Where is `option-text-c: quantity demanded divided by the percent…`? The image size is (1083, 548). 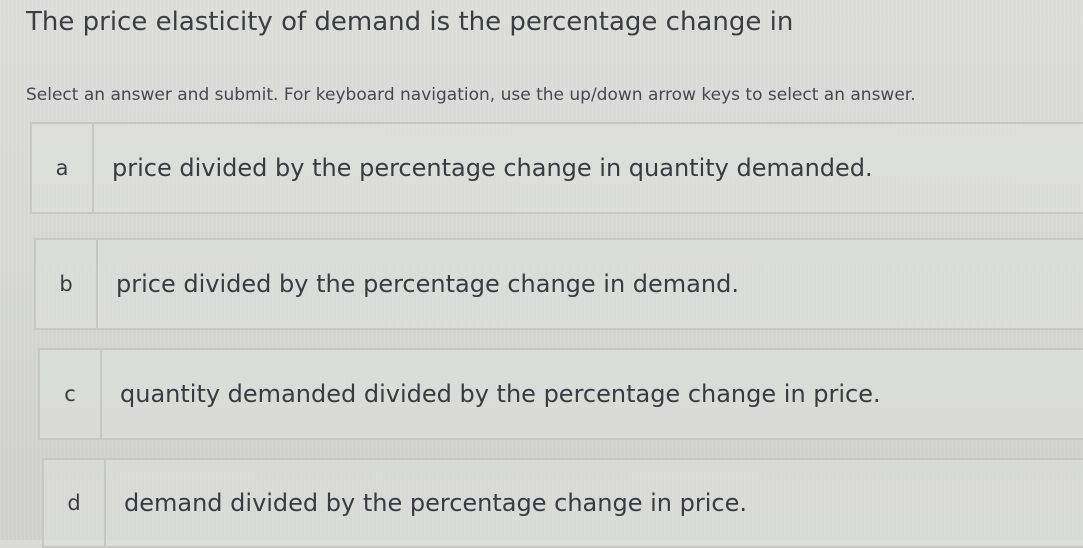
option-text-c: quantity demanded divided by the percent… is located at coordinates (500, 394).